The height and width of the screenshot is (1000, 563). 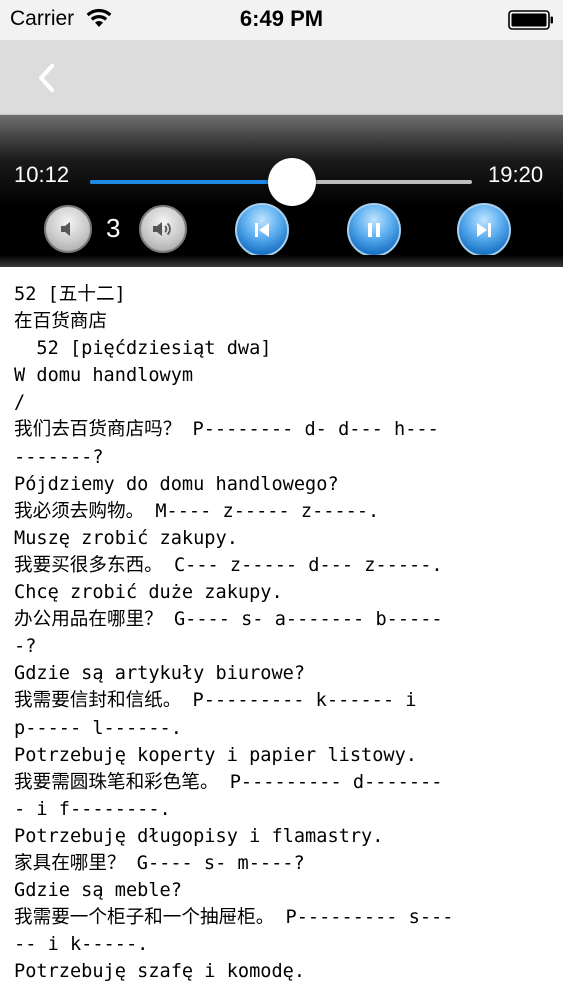 What do you see at coordinates (42, 174) in the screenshot?
I see `elapsed-time: 10:12` at bounding box center [42, 174].